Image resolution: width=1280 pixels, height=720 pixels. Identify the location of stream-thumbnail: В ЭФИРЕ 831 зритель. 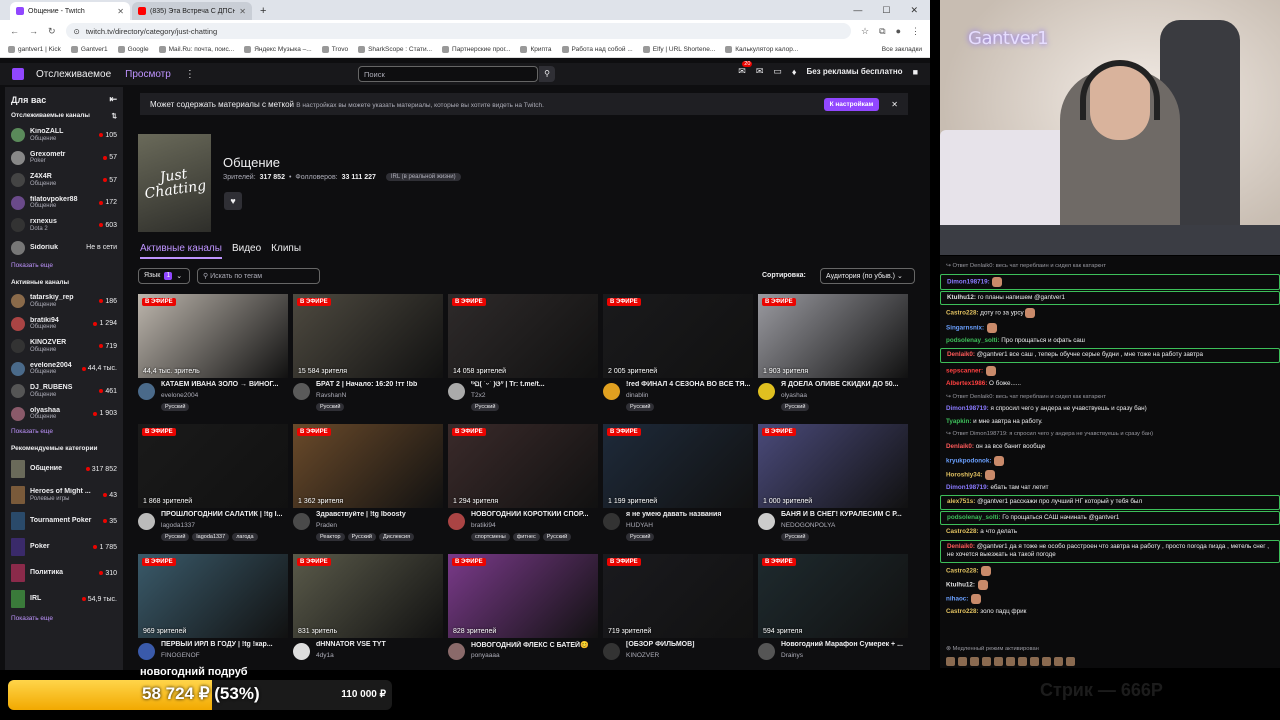
(368, 596).